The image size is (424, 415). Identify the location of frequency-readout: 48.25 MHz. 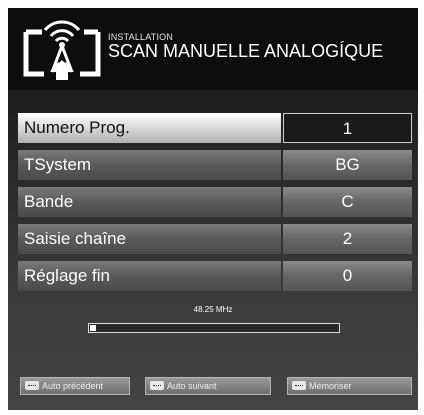
(213, 309).